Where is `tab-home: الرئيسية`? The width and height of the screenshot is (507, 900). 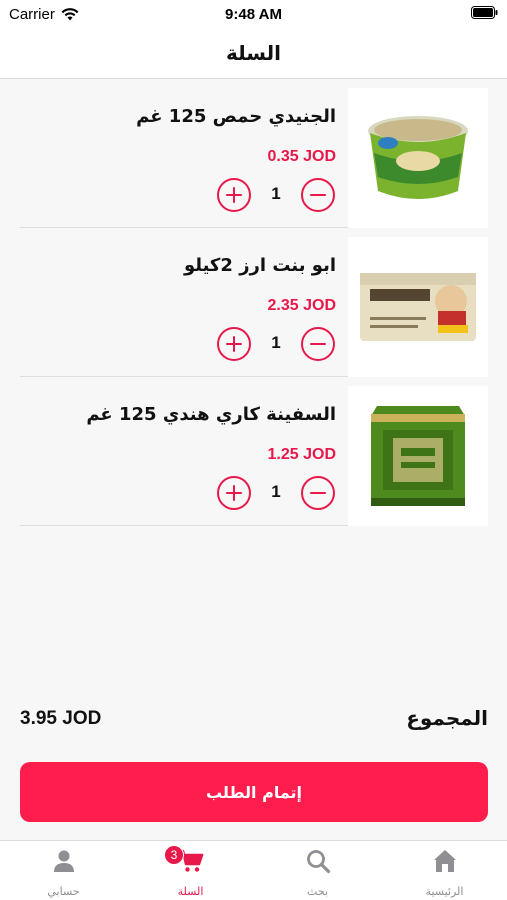
tab-home: الرئيسية is located at coordinates (444, 870).